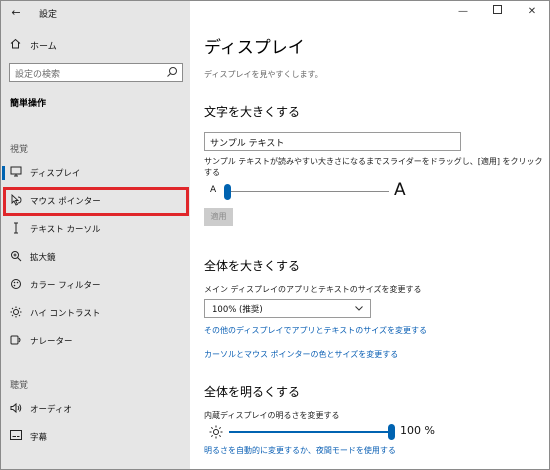 This screenshot has height=470, width=550. Describe the element at coordinates (43, 258) in the screenshot. I see `sidebar-item-label: 拡大鏡` at that location.